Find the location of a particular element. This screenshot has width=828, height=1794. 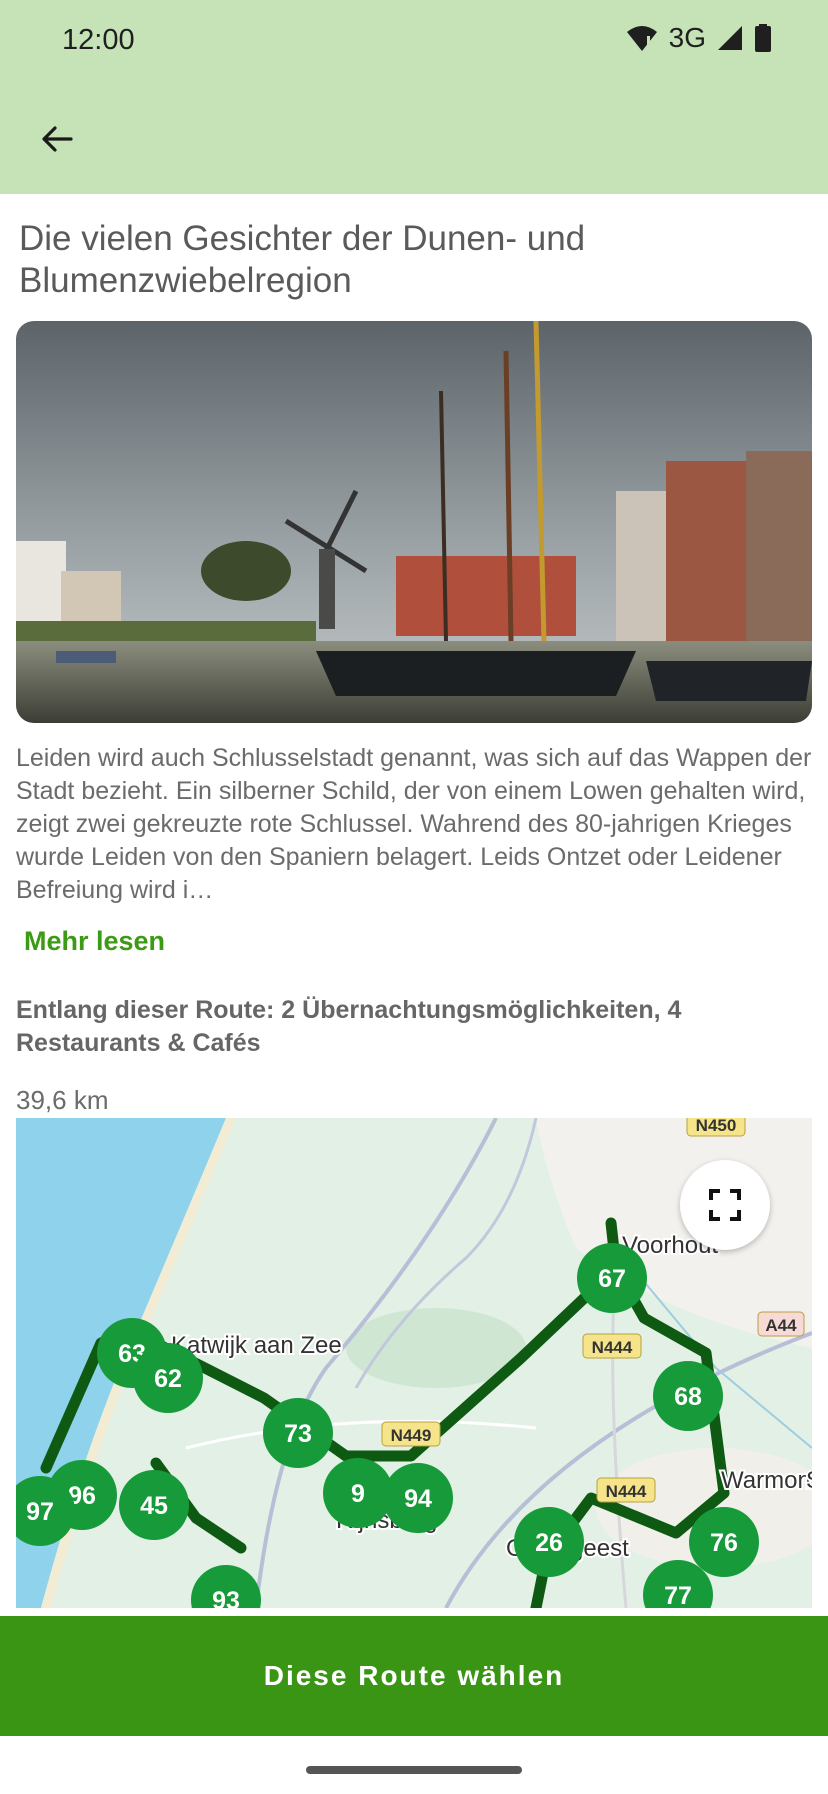

svg-text: 26 is located at coordinates (549, 1543).